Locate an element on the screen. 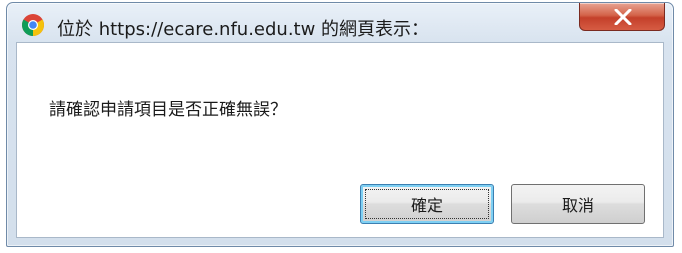  cancel-button: 取消 is located at coordinates (578, 204).